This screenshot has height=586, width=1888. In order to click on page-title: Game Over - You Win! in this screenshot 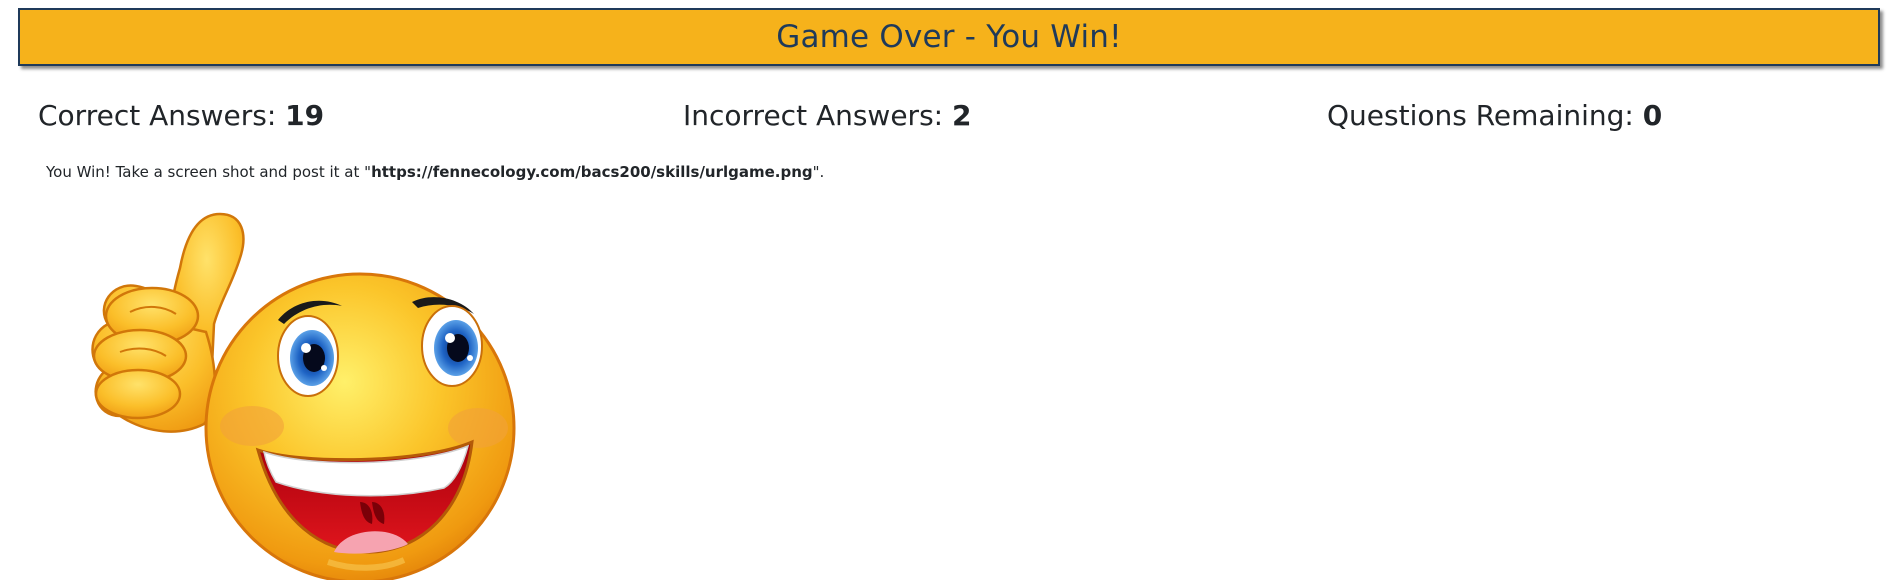, I will do `click(949, 37)`.